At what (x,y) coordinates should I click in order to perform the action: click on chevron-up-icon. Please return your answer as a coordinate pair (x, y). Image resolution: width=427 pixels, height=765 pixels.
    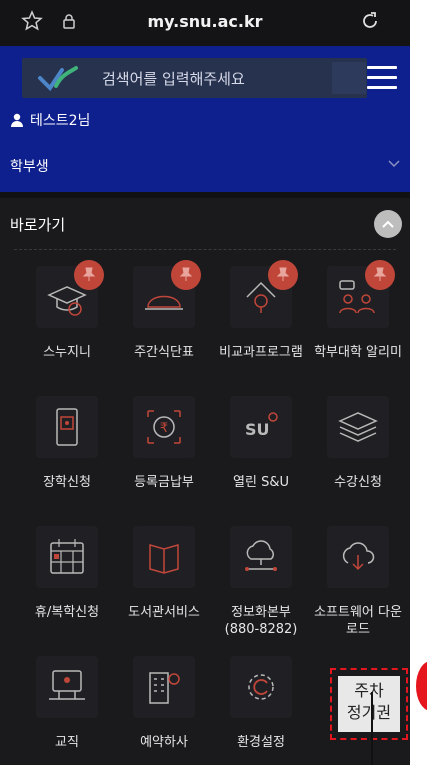
    Looking at the image, I should click on (388, 224).